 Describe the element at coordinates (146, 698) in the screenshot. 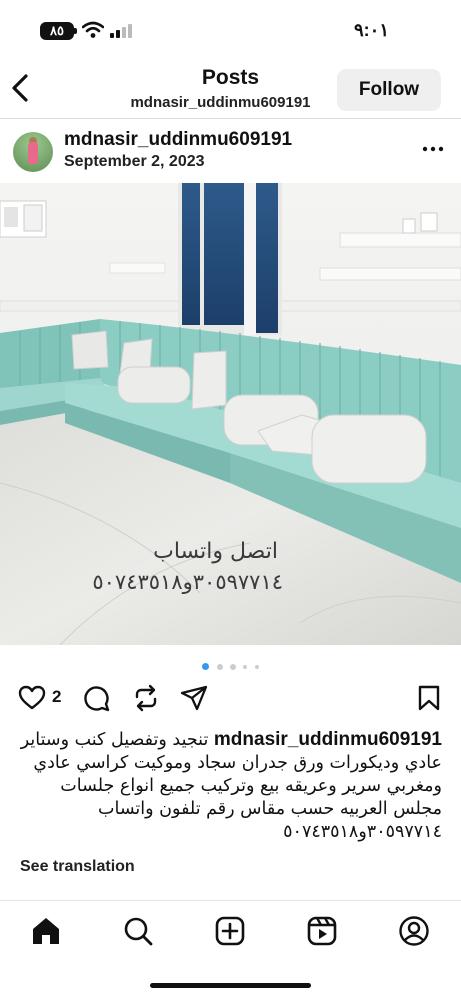

I see `repost-icon` at that location.